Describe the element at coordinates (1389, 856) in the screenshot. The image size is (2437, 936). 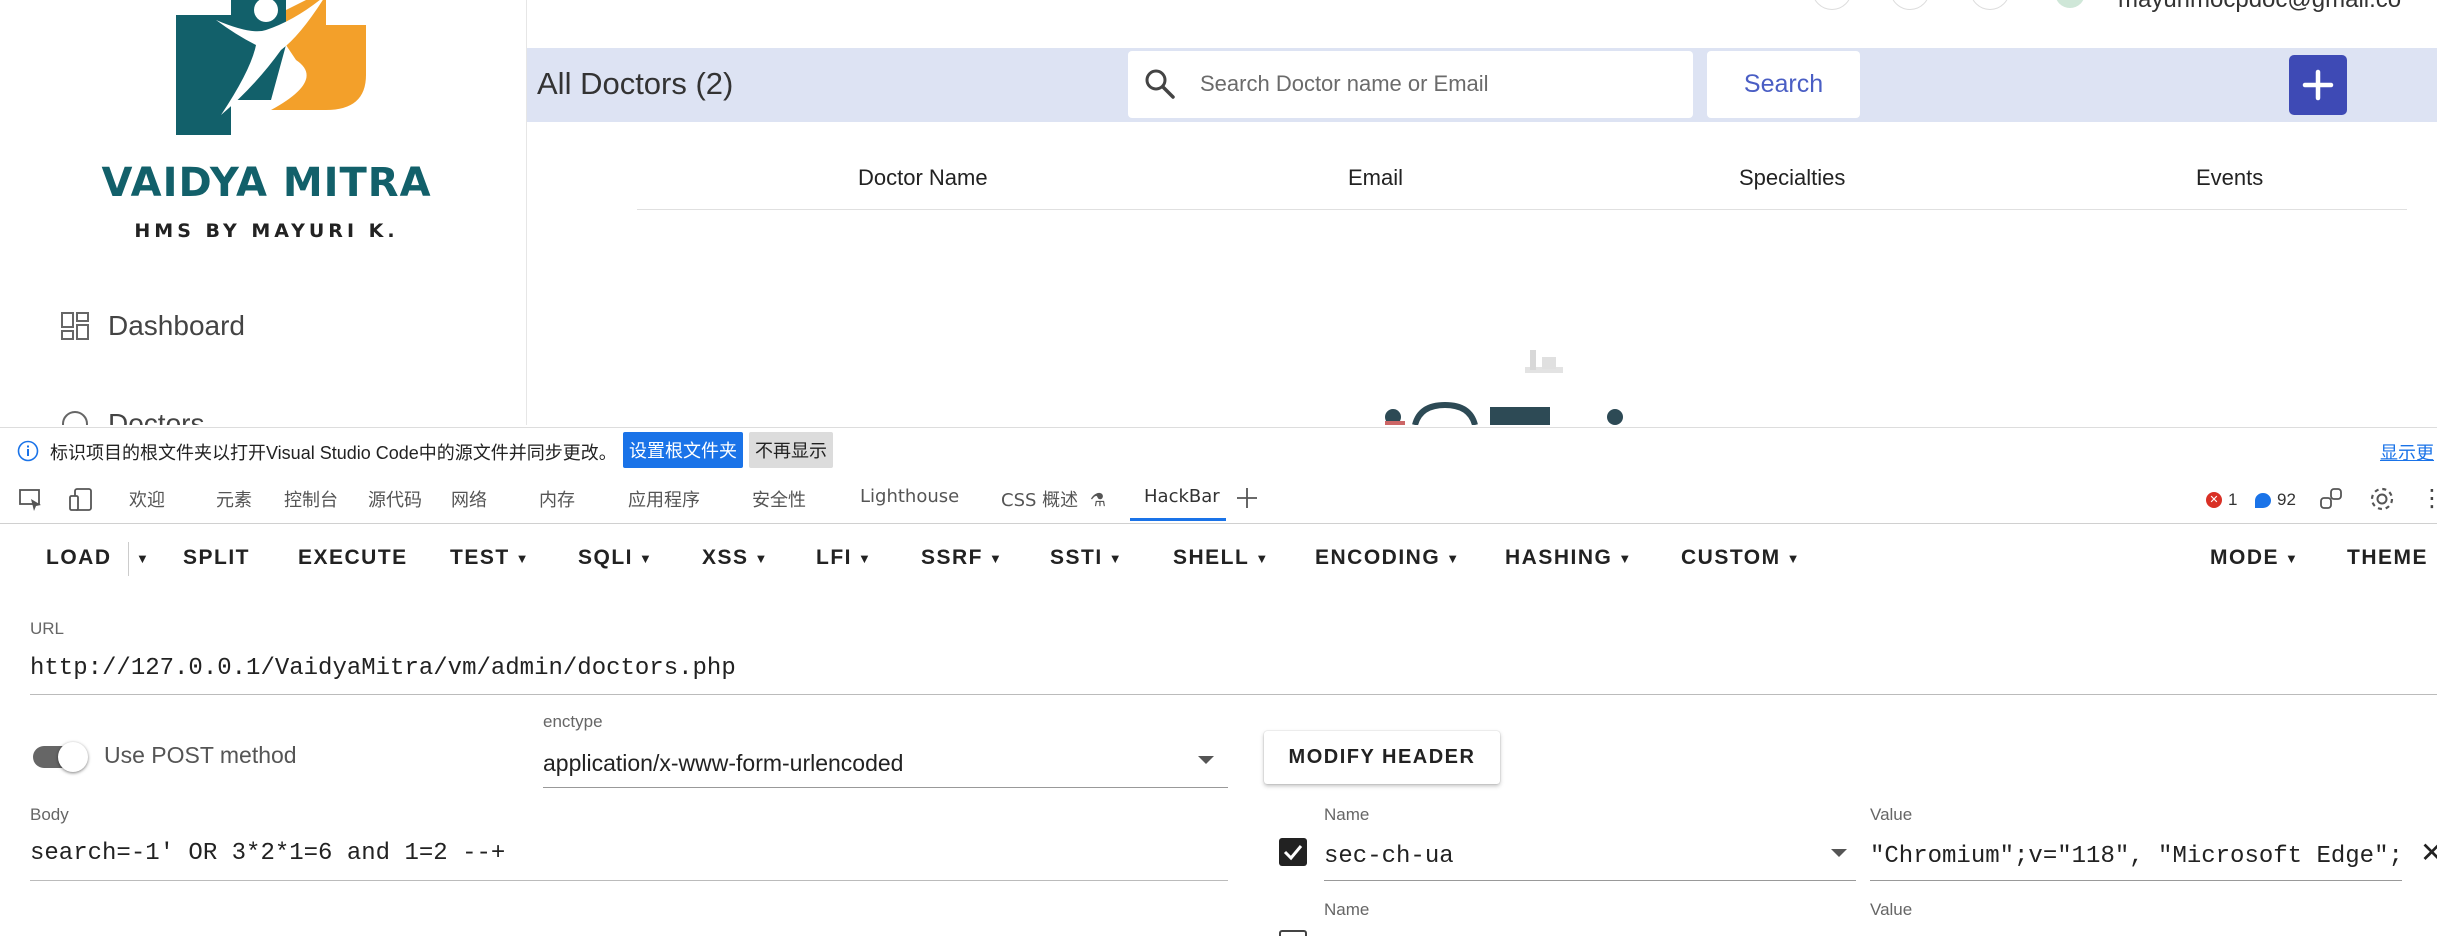
I see `header-name-select: sec-ch-ua` at that location.